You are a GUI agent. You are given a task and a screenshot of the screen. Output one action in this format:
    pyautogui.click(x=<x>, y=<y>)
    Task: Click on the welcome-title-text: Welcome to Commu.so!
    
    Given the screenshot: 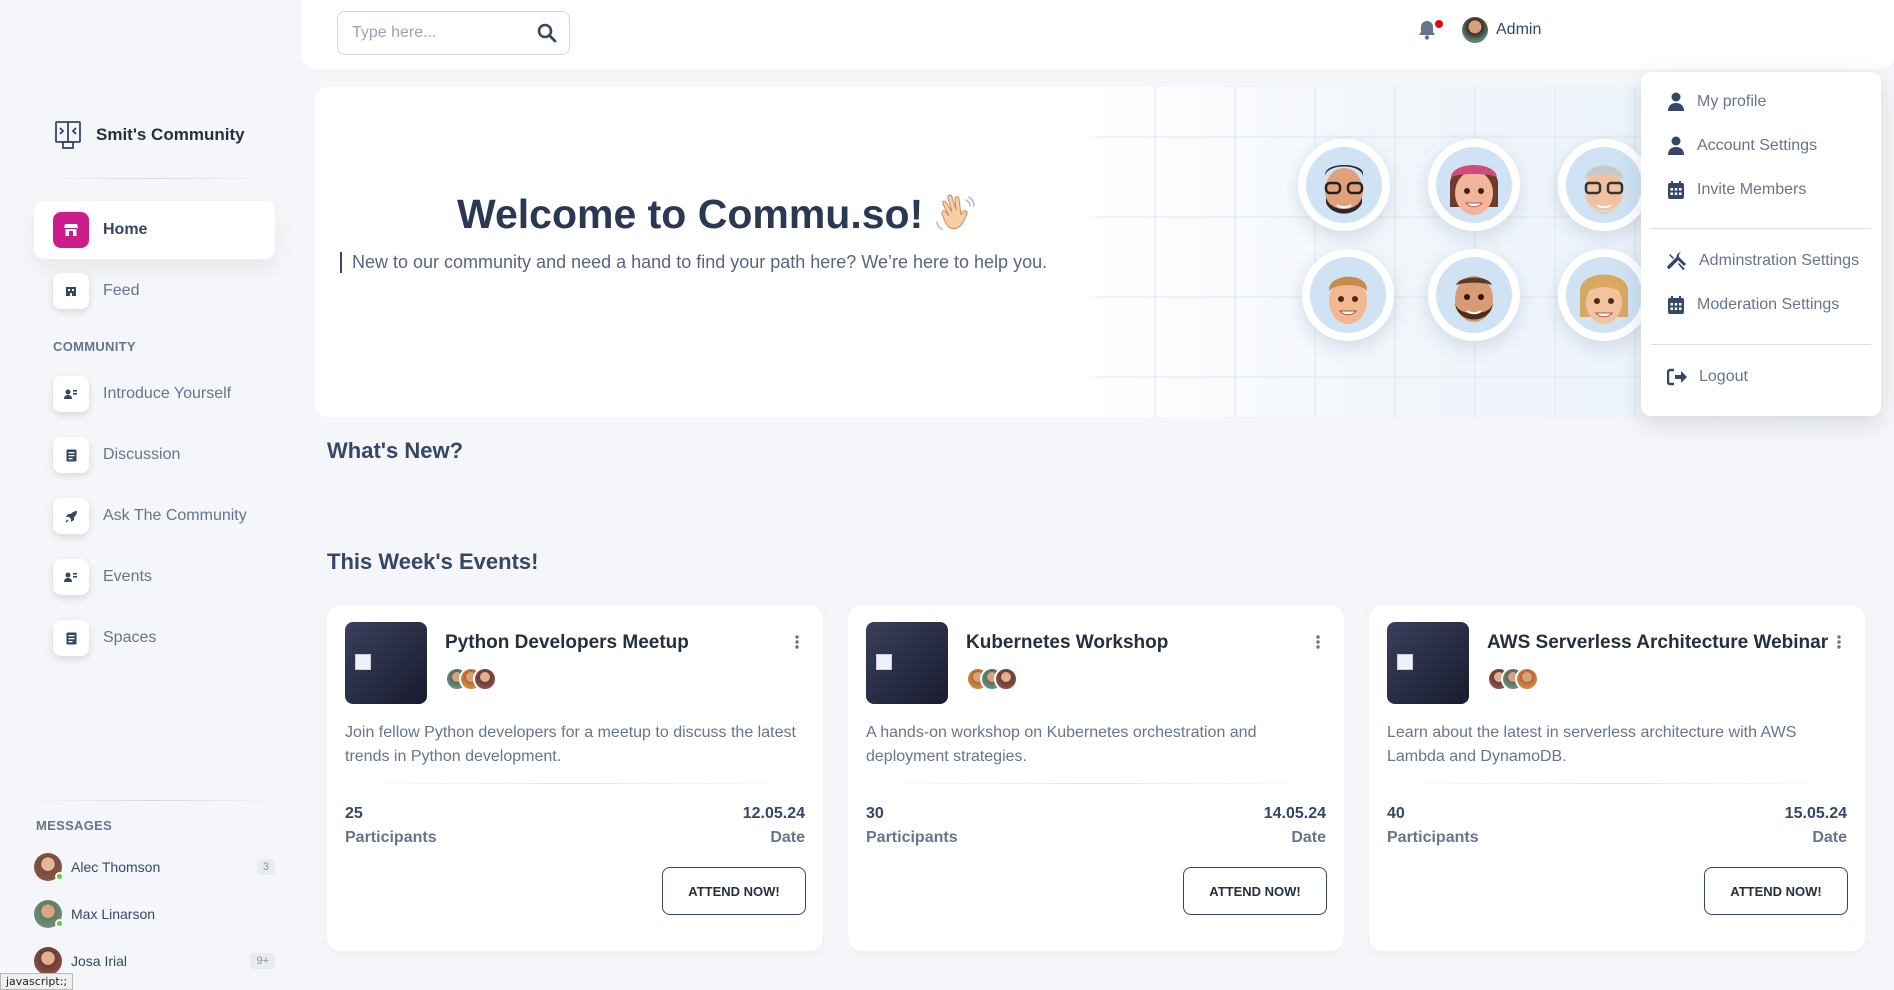 What is the action you would take?
    pyautogui.click(x=690, y=214)
    